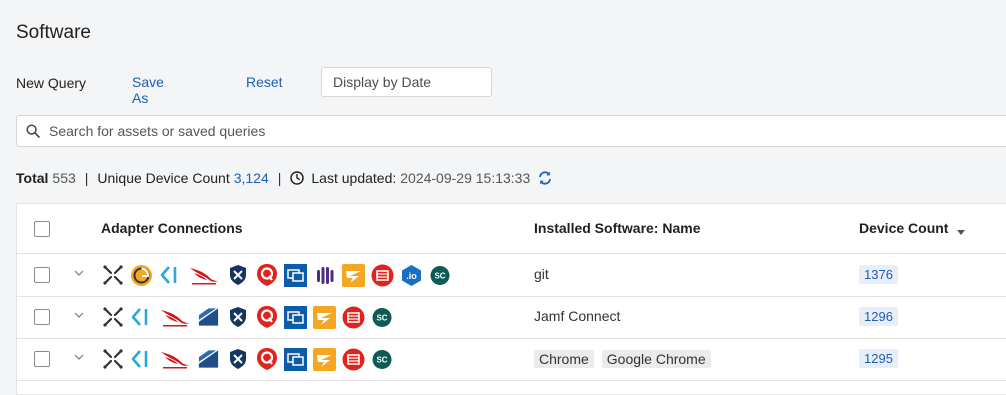  Describe the element at coordinates (42, 229) in the screenshot. I see `select-all-checkbox` at that location.